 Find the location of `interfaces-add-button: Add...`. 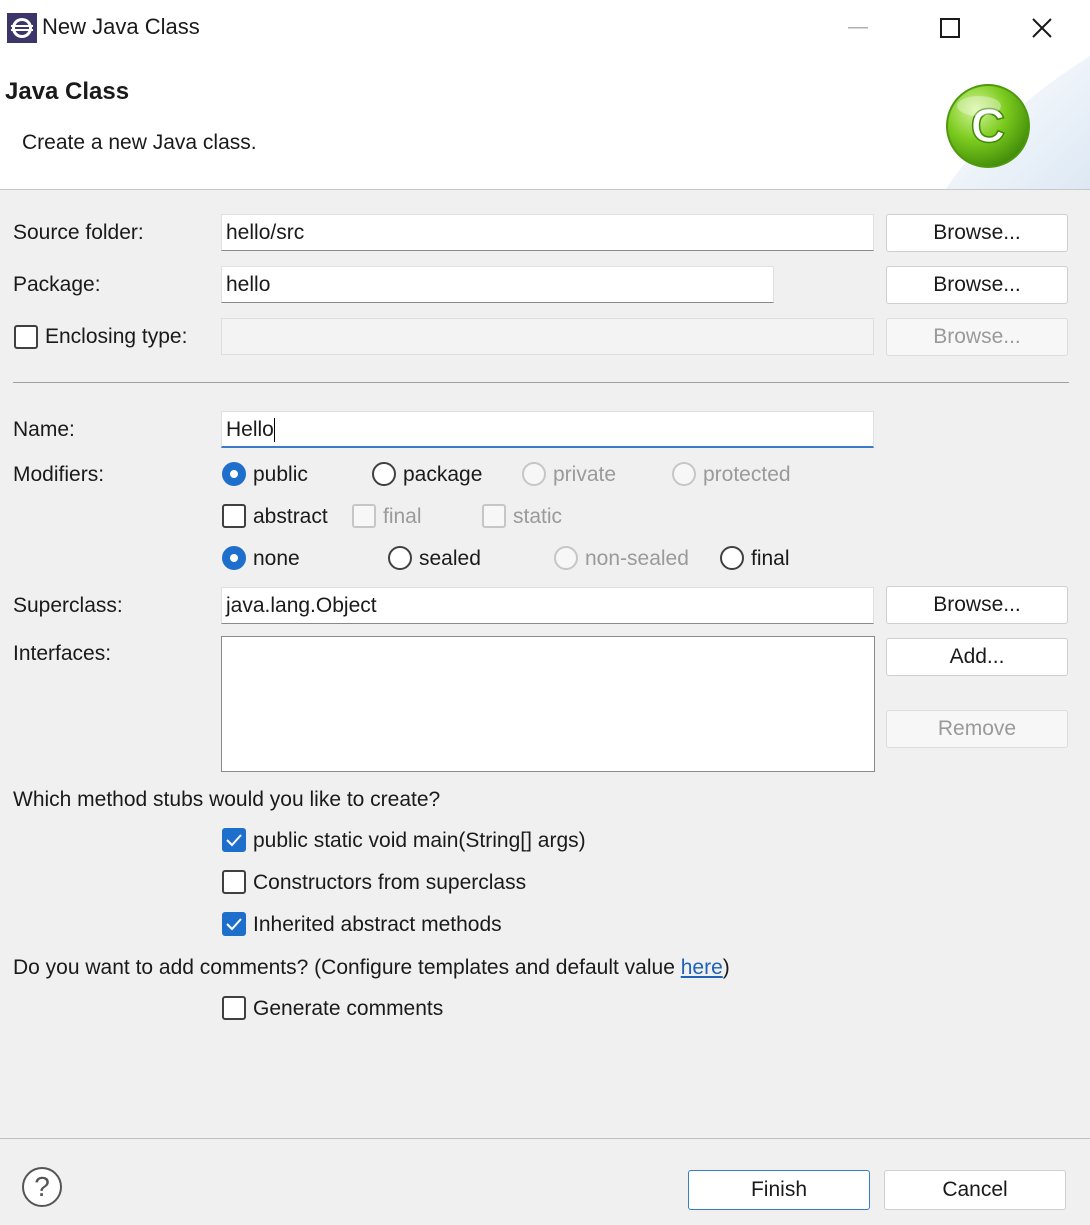

interfaces-add-button: Add... is located at coordinates (977, 657).